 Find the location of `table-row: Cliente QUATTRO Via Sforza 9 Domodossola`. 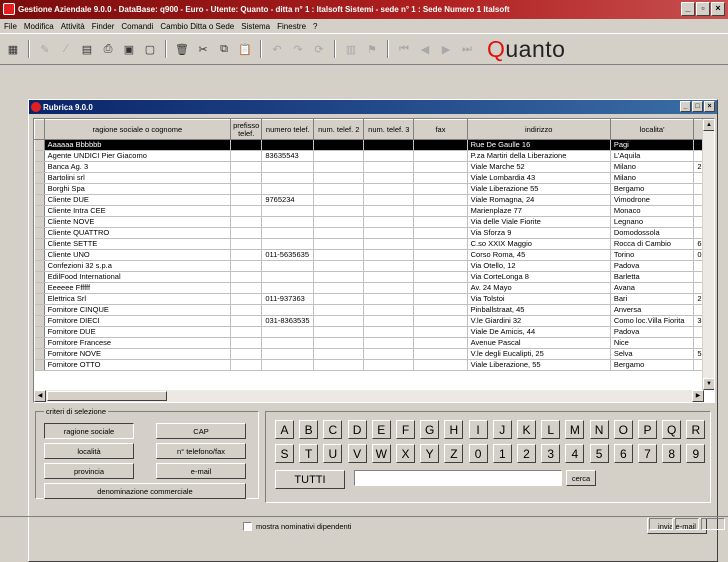

table-row: Cliente QUATTRO Via Sforza 9 Domodossola is located at coordinates (374, 233).